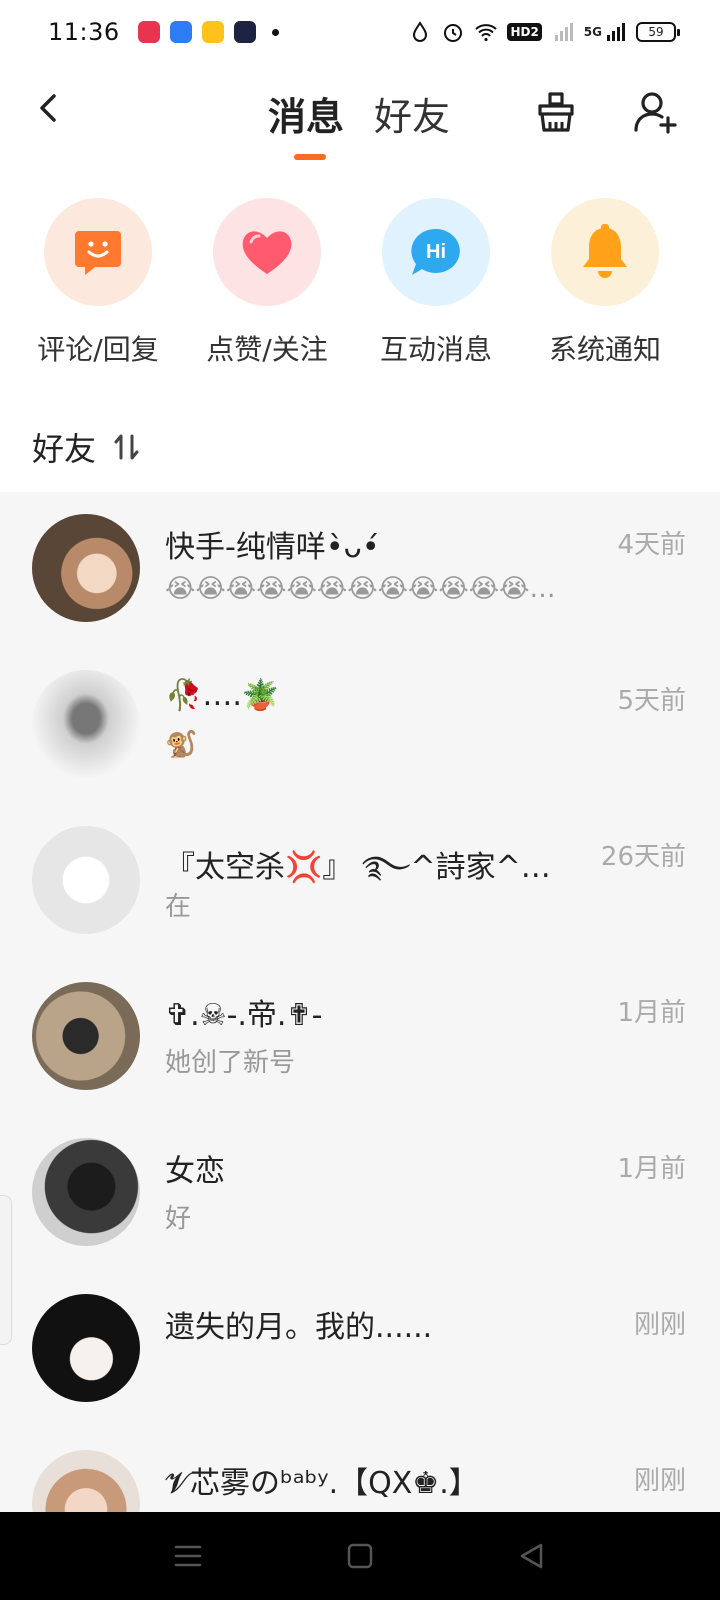 Image resolution: width=720 pixels, height=1600 pixels. Describe the element at coordinates (272, 547) in the screenshot. I see `contact-name: 快手-纯情咩•̀ᴗ•́` at that location.